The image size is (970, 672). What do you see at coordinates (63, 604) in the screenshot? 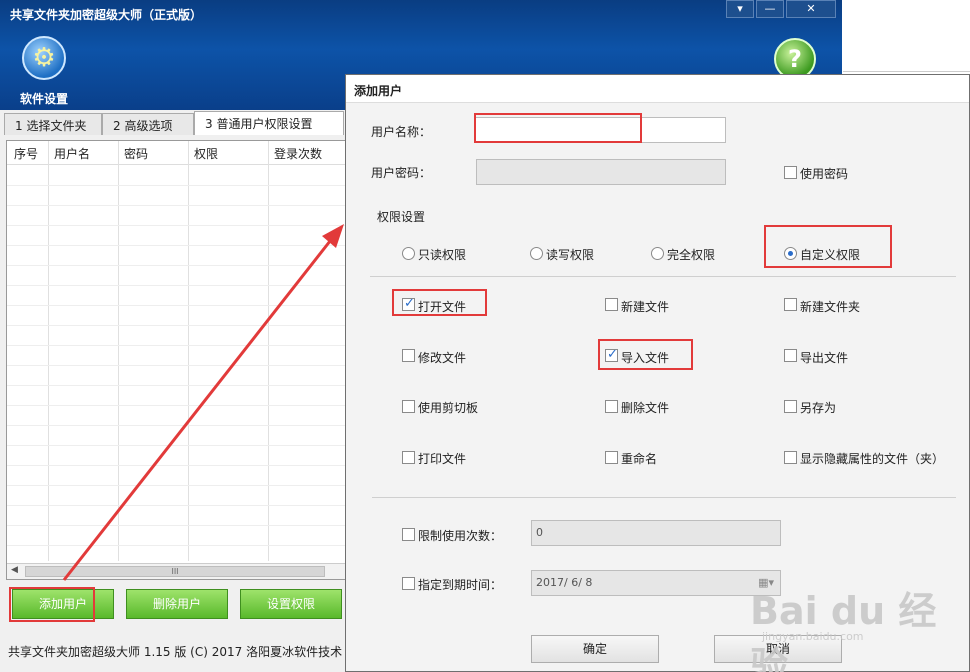
I see `add-user-button: 添加用户` at bounding box center [63, 604].